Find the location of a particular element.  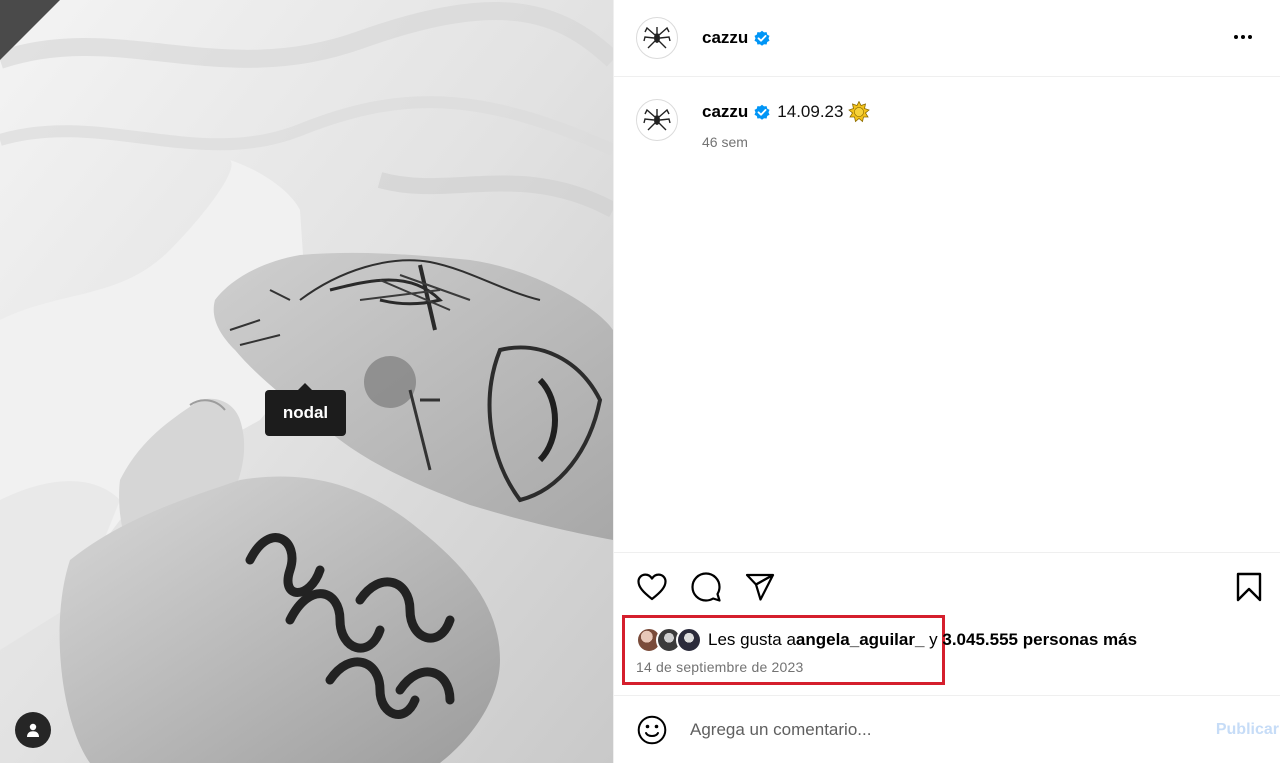

action-bar is located at coordinates (950, 587).